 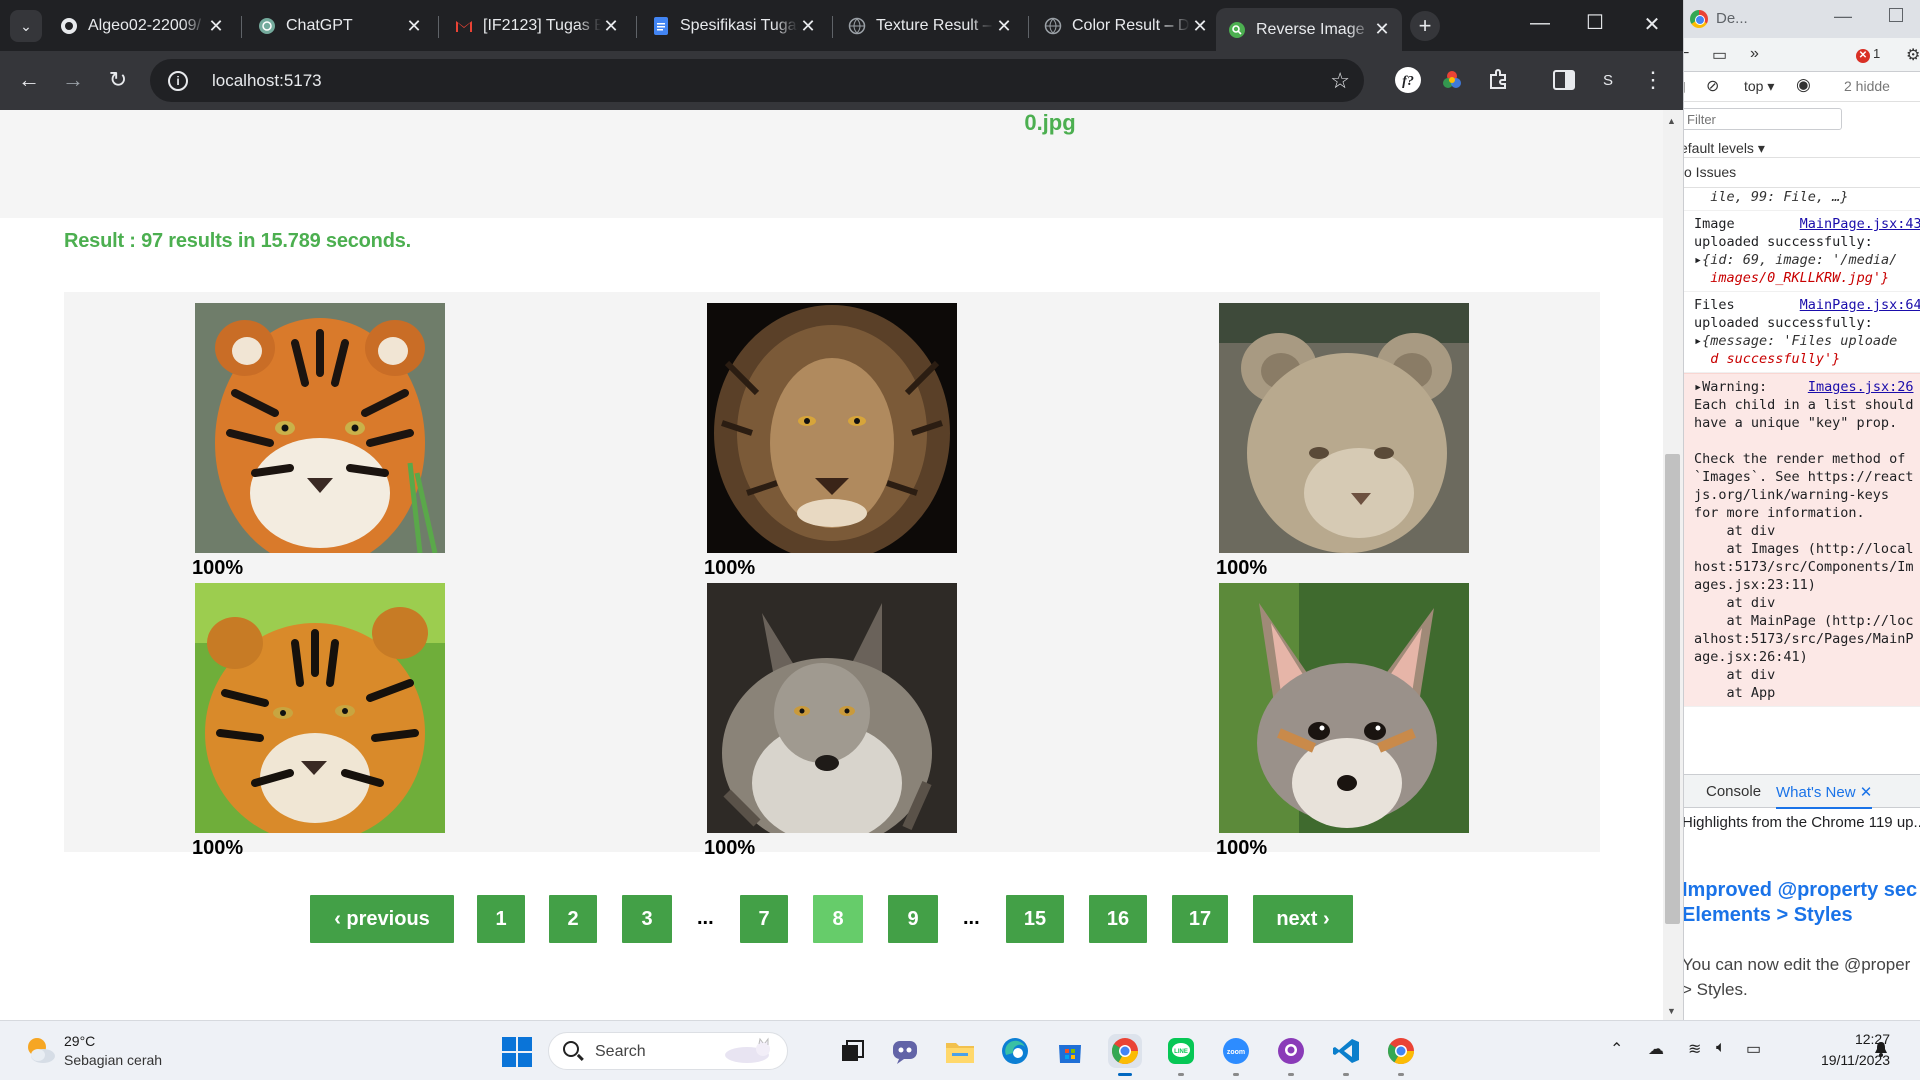 I want to click on page-button-17: 17, so click(x=1200, y=919).